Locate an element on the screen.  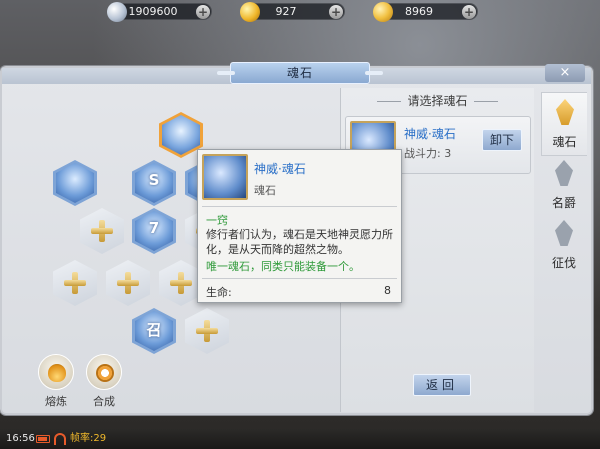
soulstone-tab-icon is located at coordinates (565, 113).